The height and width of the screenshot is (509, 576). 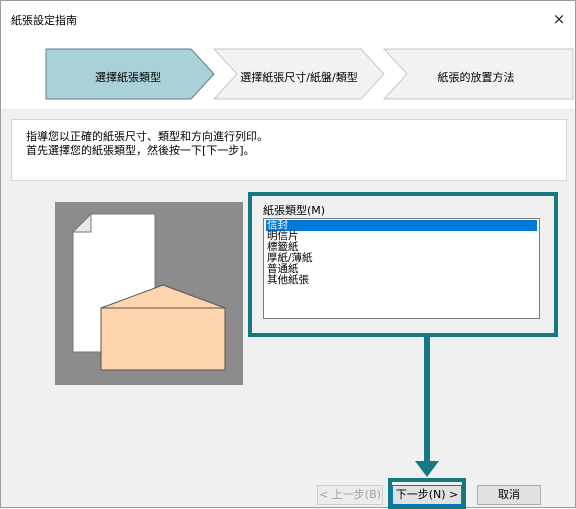 What do you see at coordinates (427, 493) in the screenshot?
I see `next-button-highlight-frame` at bounding box center [427, 493].